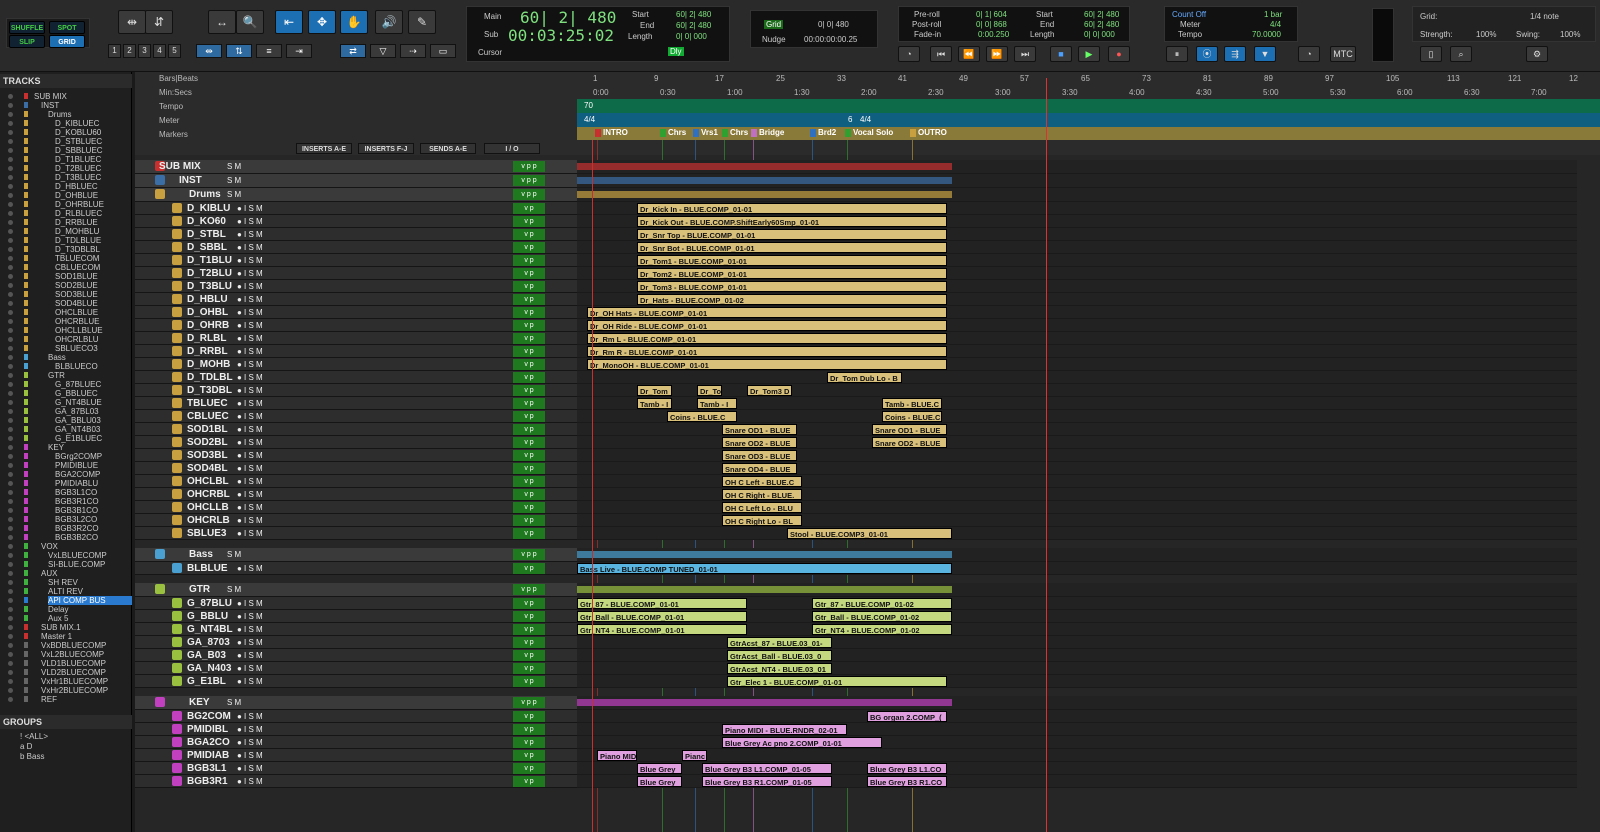  Describe the element at coordinates (208, 742) in the screenshot. I see `track-name: BGA2CO` at that location.